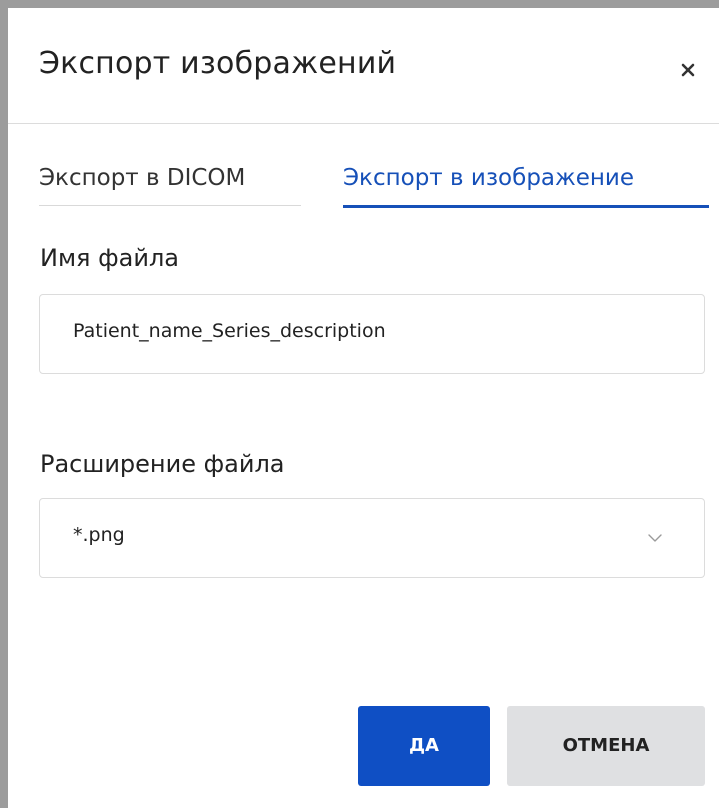 This screenshot has width=719, height=808. Describe the element at coordinates (489, 178) in the screenshot. I see `tab-export-image-label: Экспорт в изображение` at that location.